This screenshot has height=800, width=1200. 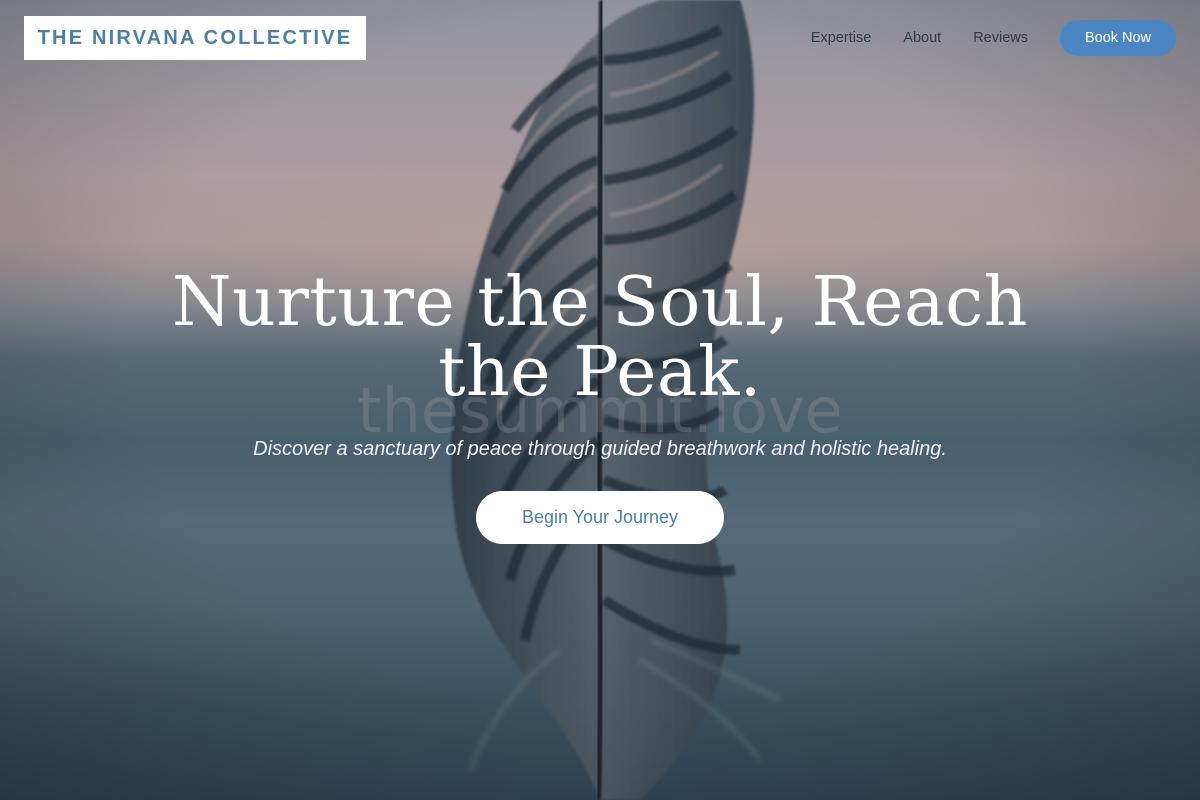 What do you see at coordinates (841, 38) in the screenshot?
I see `nav-link-expertise: Expertise` at bounding box center [841, 38].